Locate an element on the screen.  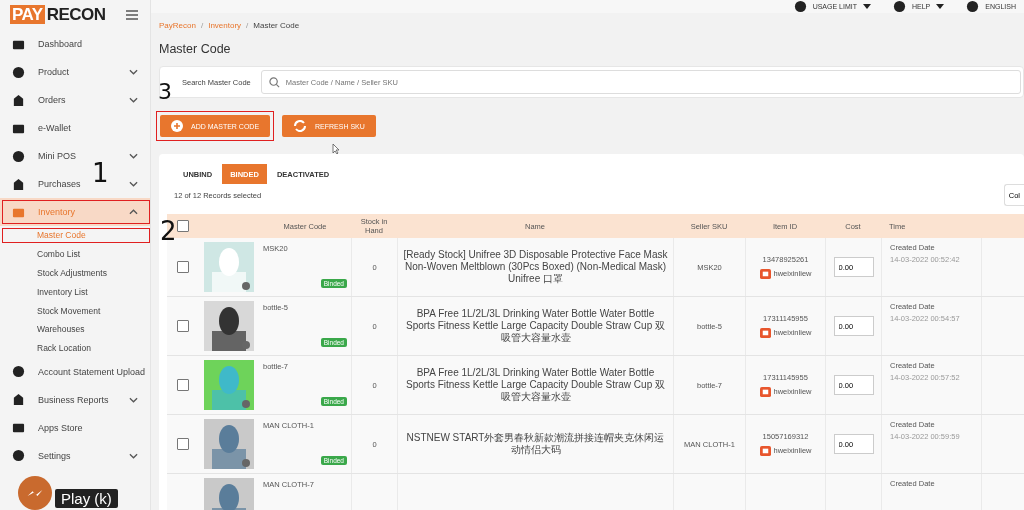
sidebar-subitem: Stock Movement is located at coordinates (69, 310).